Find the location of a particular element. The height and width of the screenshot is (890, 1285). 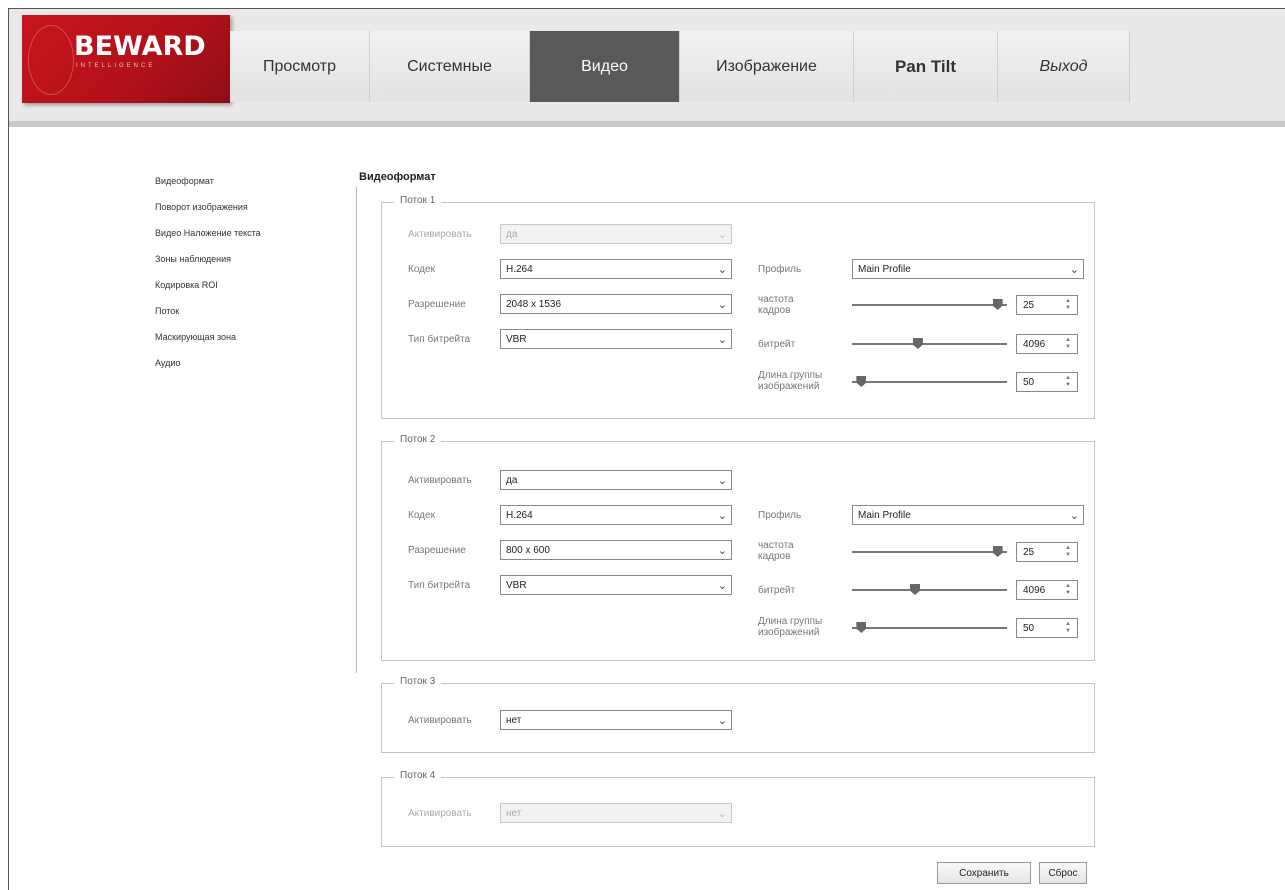

sidebar-item-audio: Аудио is located at coordinates (208, 370).